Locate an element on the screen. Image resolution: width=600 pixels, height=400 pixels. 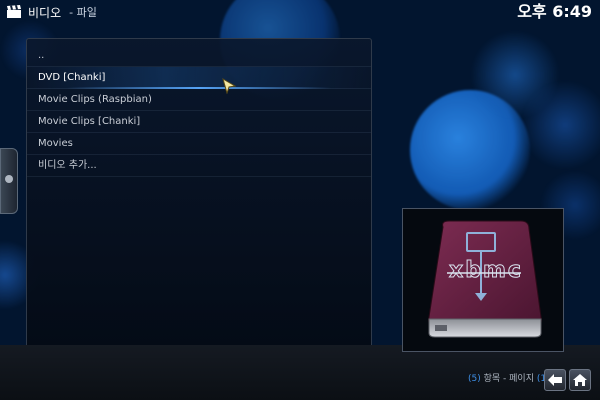
side-tab-dot-icon is located at coordinates (9, 179).